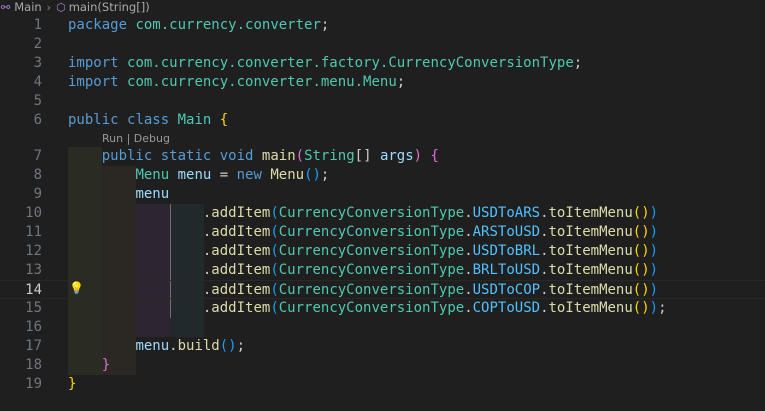 The image size is (765, 411). I want to click on line-number: 6, so click(37, 120).